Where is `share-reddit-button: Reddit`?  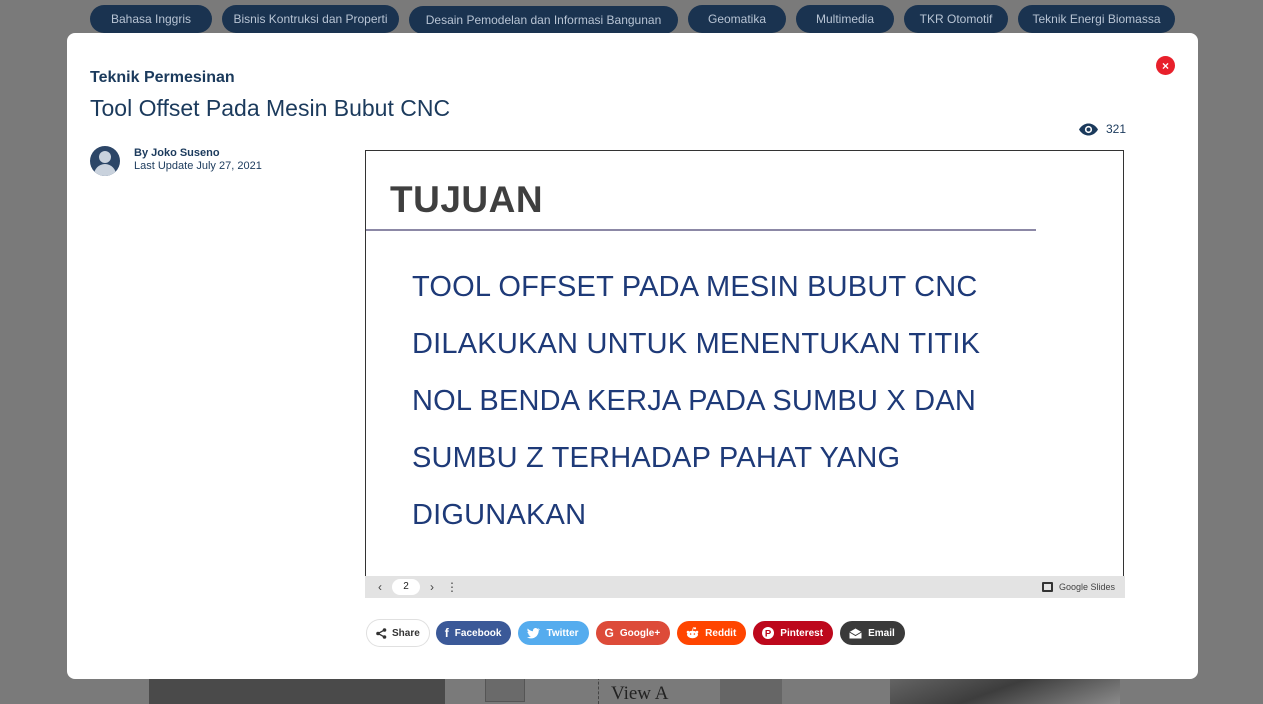
share-reddit-button: Reddit is located at coordinates (712, 633).